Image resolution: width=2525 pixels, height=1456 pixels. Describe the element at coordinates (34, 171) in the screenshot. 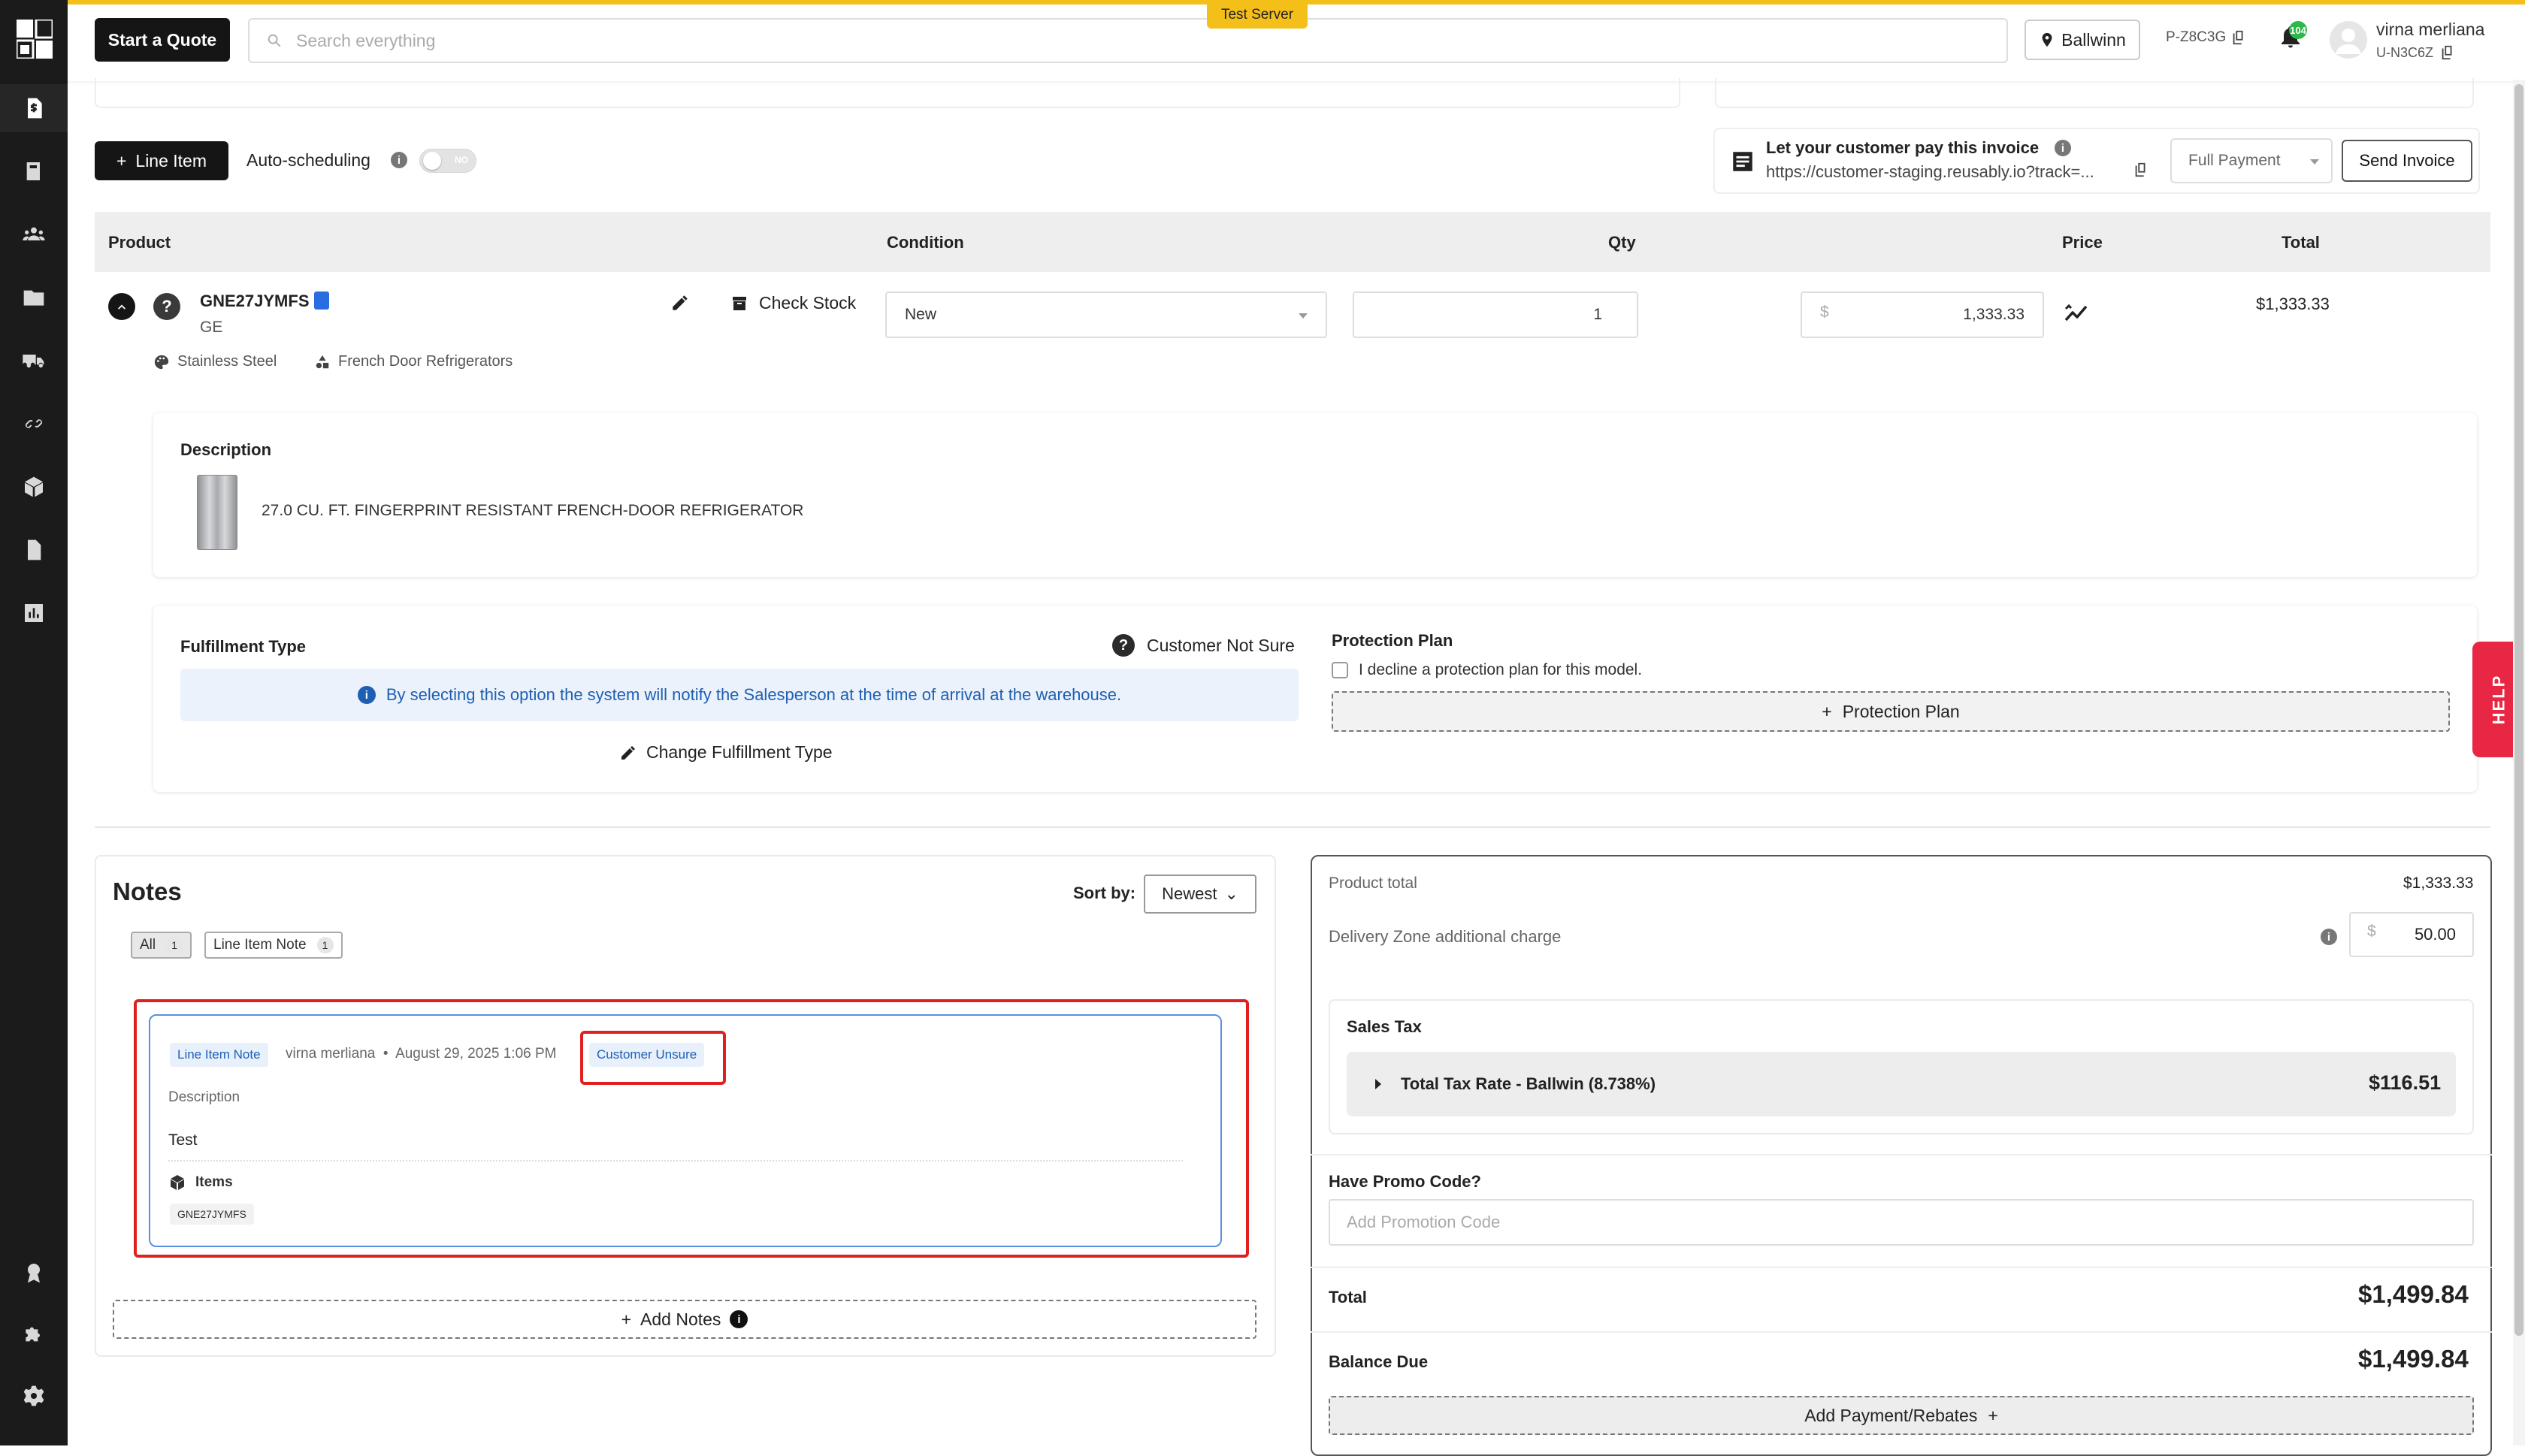

I see `book-icon` at that location.